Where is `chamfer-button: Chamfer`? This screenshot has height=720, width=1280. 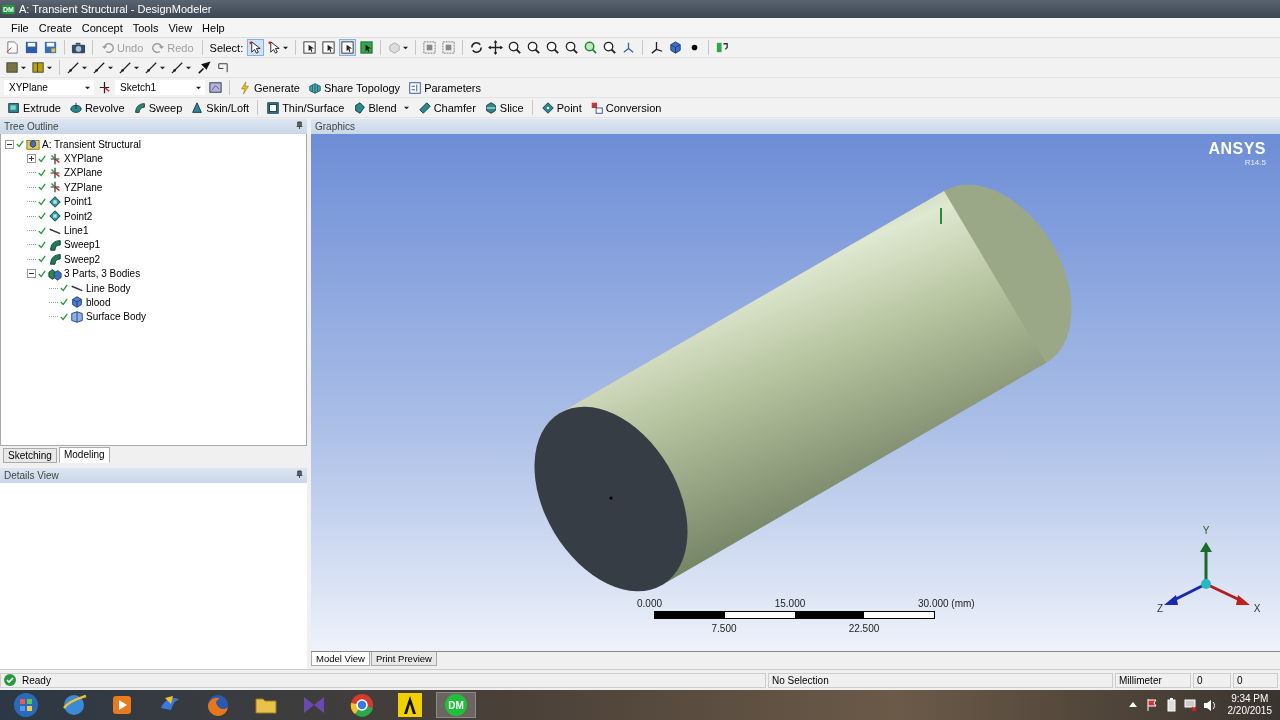 chamfer-button: Chamfer is located at coordinates (446, 107).